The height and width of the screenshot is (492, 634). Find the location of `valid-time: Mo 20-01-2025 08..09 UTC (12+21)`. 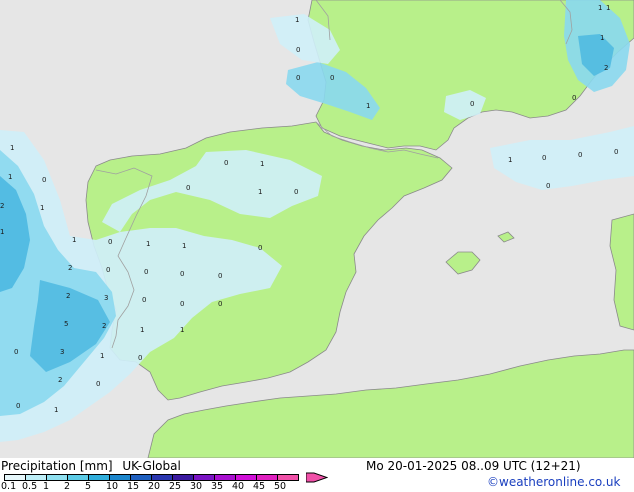

valid-time: Mo 20-01-2025 08..09 UTC (12+21) is located at coordinates (473, 466).